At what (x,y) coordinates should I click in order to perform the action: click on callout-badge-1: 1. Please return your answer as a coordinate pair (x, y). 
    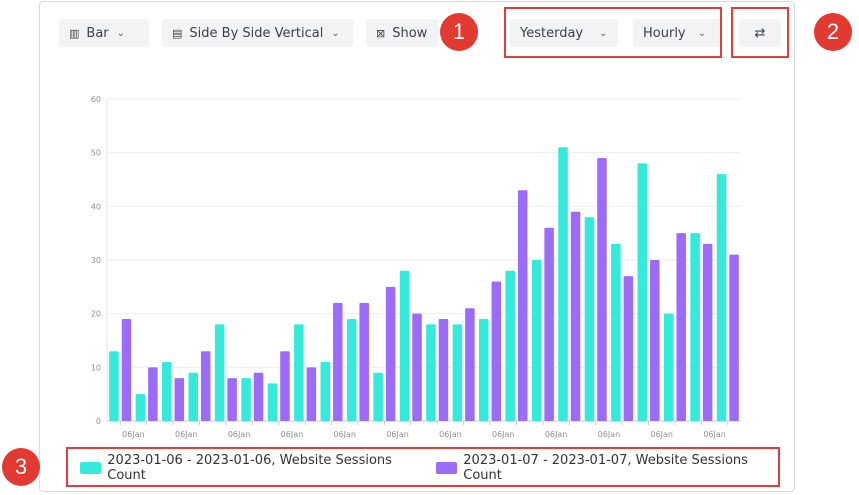
    Looking at the image, I should click on (459, 32).